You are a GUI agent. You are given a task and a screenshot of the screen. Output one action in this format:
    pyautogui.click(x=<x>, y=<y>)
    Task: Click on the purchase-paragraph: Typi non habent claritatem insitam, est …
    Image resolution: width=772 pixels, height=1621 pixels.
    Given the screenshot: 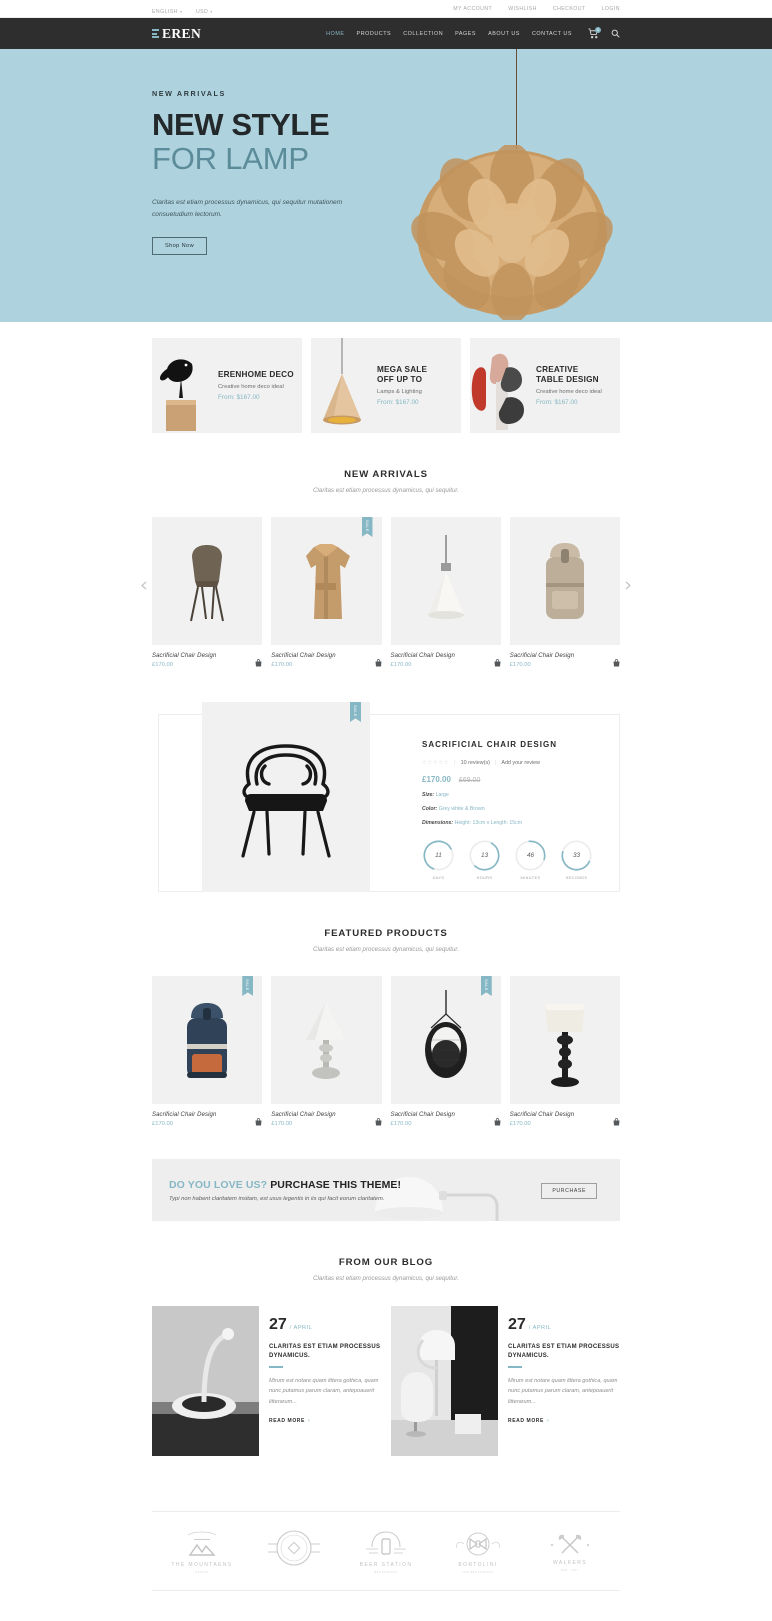 What is the action you would take?
    pyautogui.click(x=277, y=1198)
    